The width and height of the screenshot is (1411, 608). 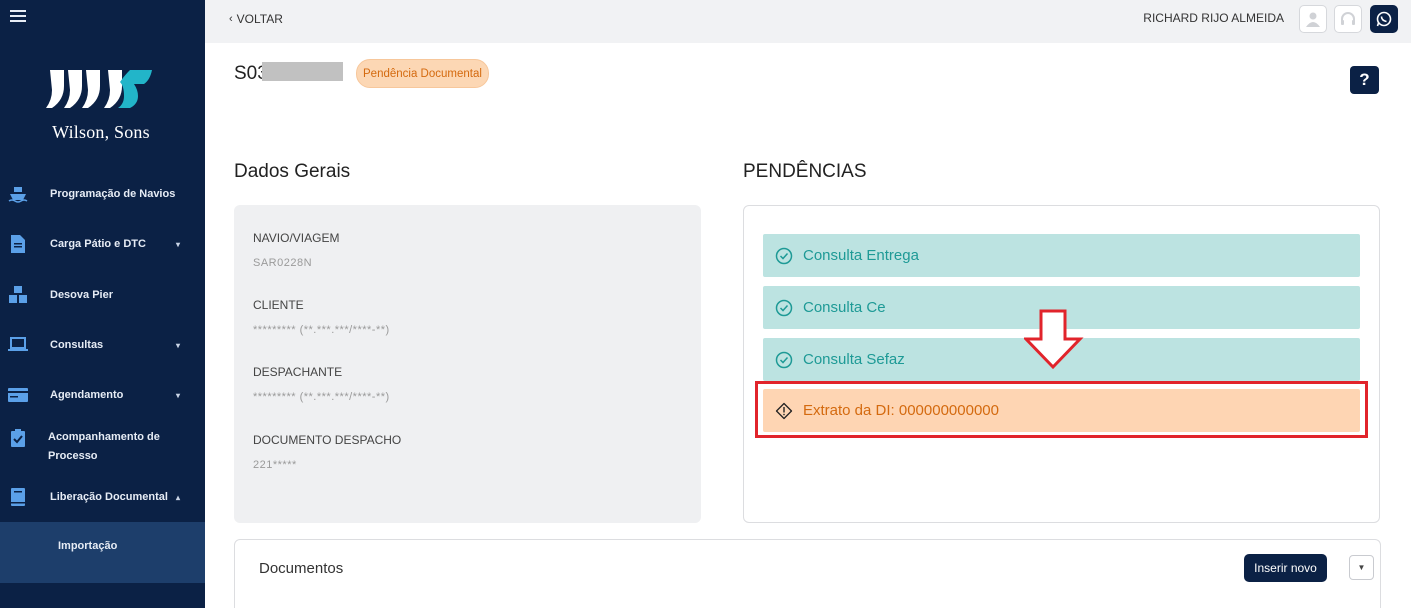 I want to click on sidebar-item-agendamento: Agendamento ▾, so click(x=102, y=395).